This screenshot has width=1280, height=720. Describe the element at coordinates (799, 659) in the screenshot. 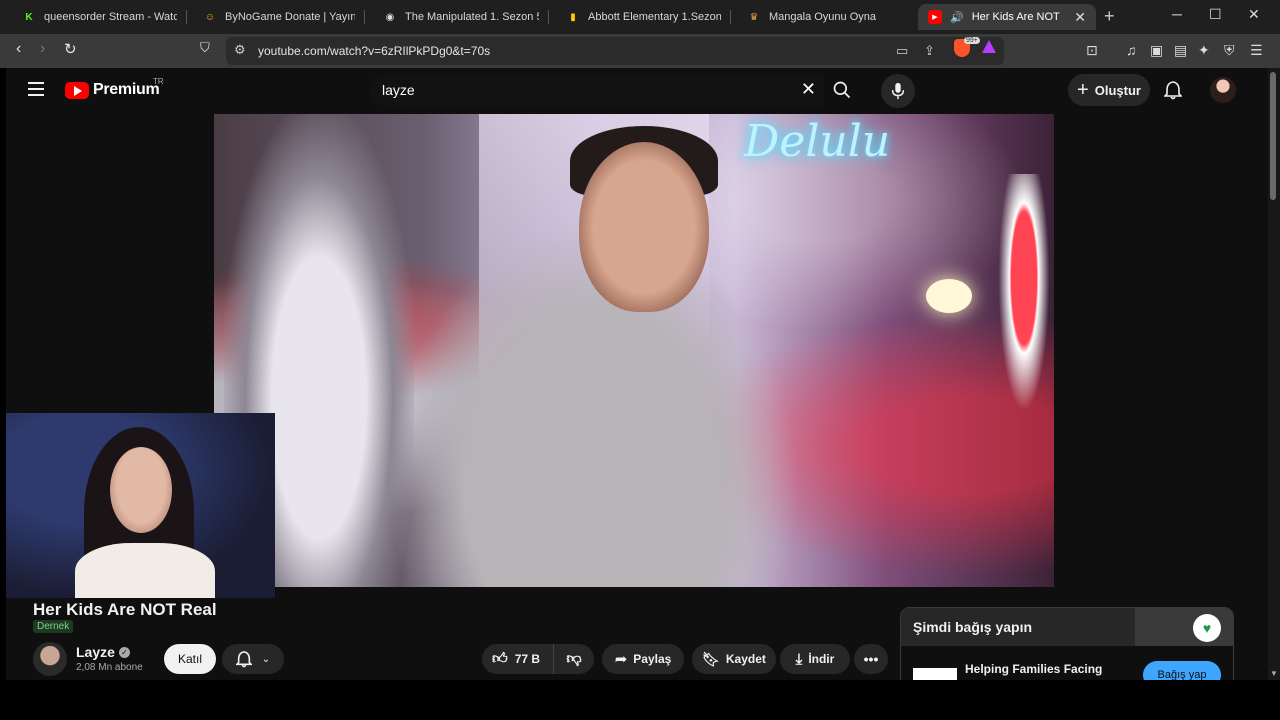

I see `download-icon: ⤓` at that location.